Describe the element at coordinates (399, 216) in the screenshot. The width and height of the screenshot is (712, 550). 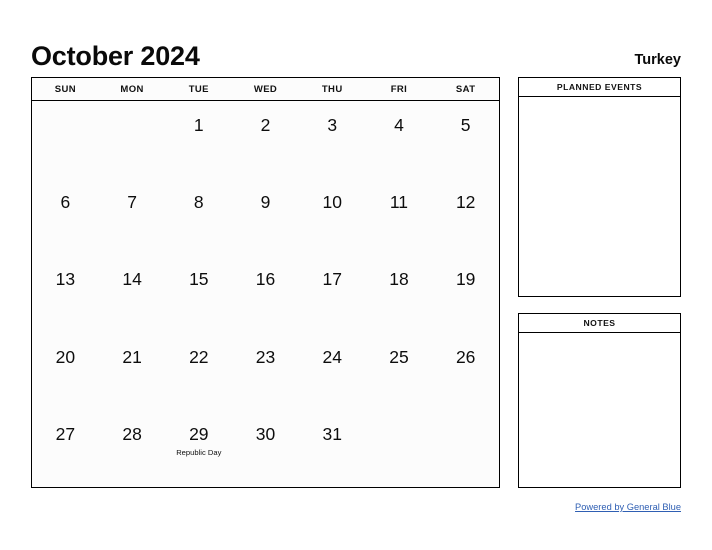
I see `day-cell-11: 11` at that location.